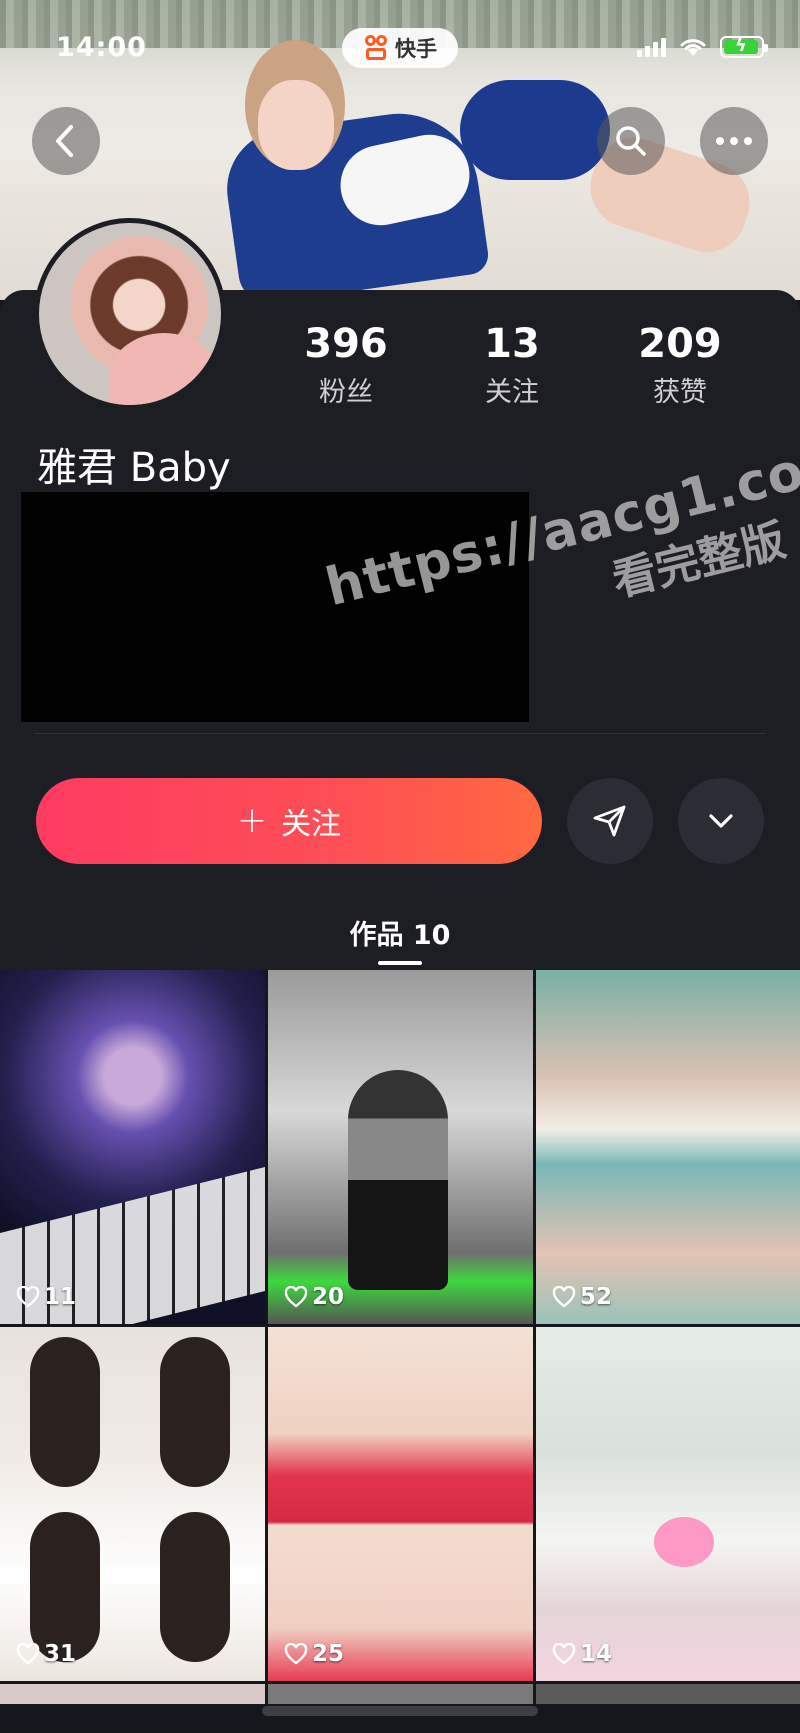 The image size is (800, 1733). What do you see at coordinates (132, 1147) in the screenshot?
I see `video-thumbnail: 11` at bounding box center [132, 1147].